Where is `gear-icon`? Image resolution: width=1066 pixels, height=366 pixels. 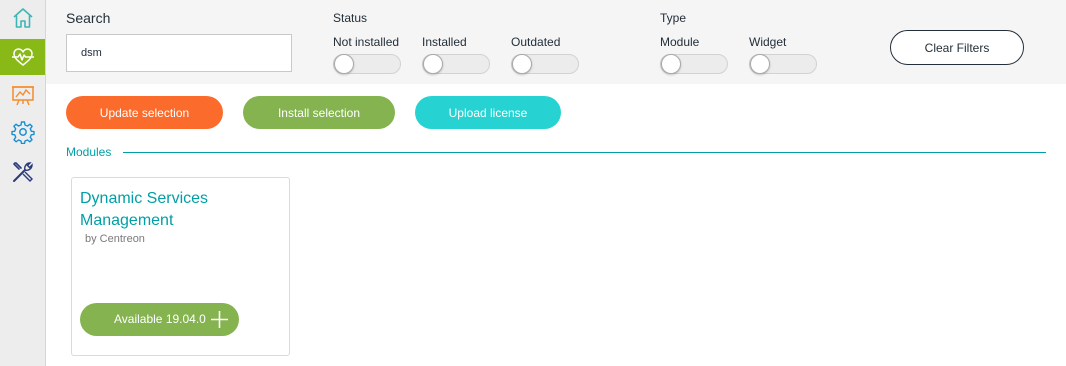 gear-icon is located at coordinates (22, 132).